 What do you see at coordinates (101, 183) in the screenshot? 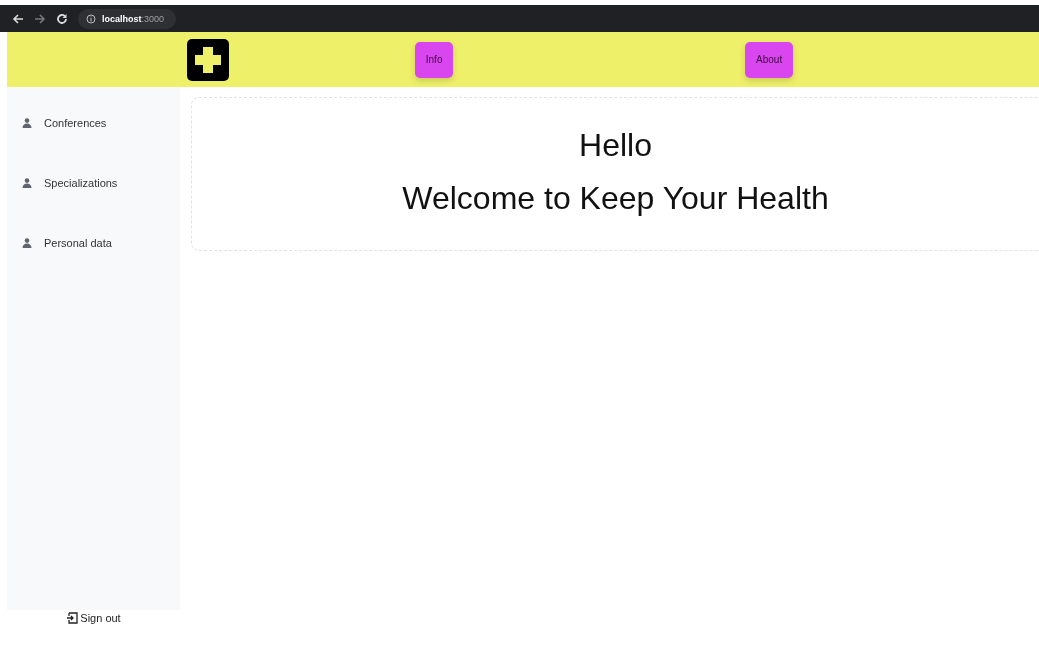
I see `sidebar-item: Specializations` at bounding box center [101, 183].